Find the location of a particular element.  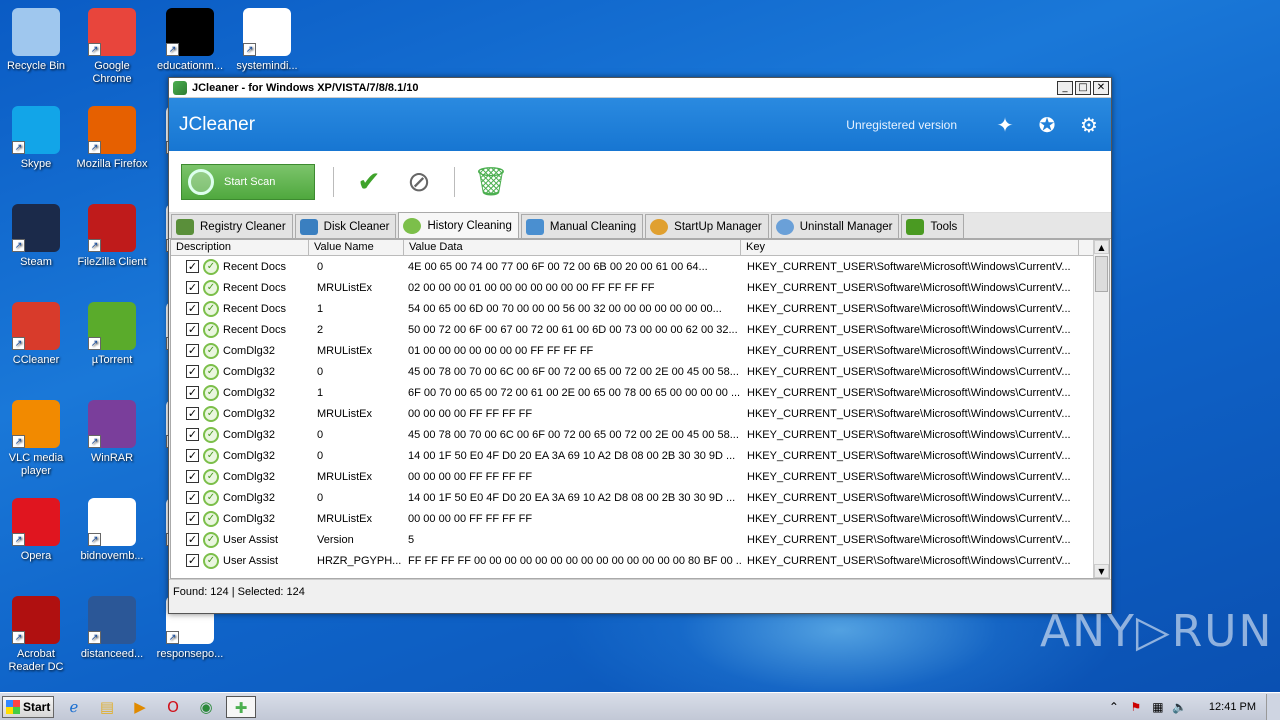

desktop-icon-skype: ↗ Skype is located at coordinates (37, 138).